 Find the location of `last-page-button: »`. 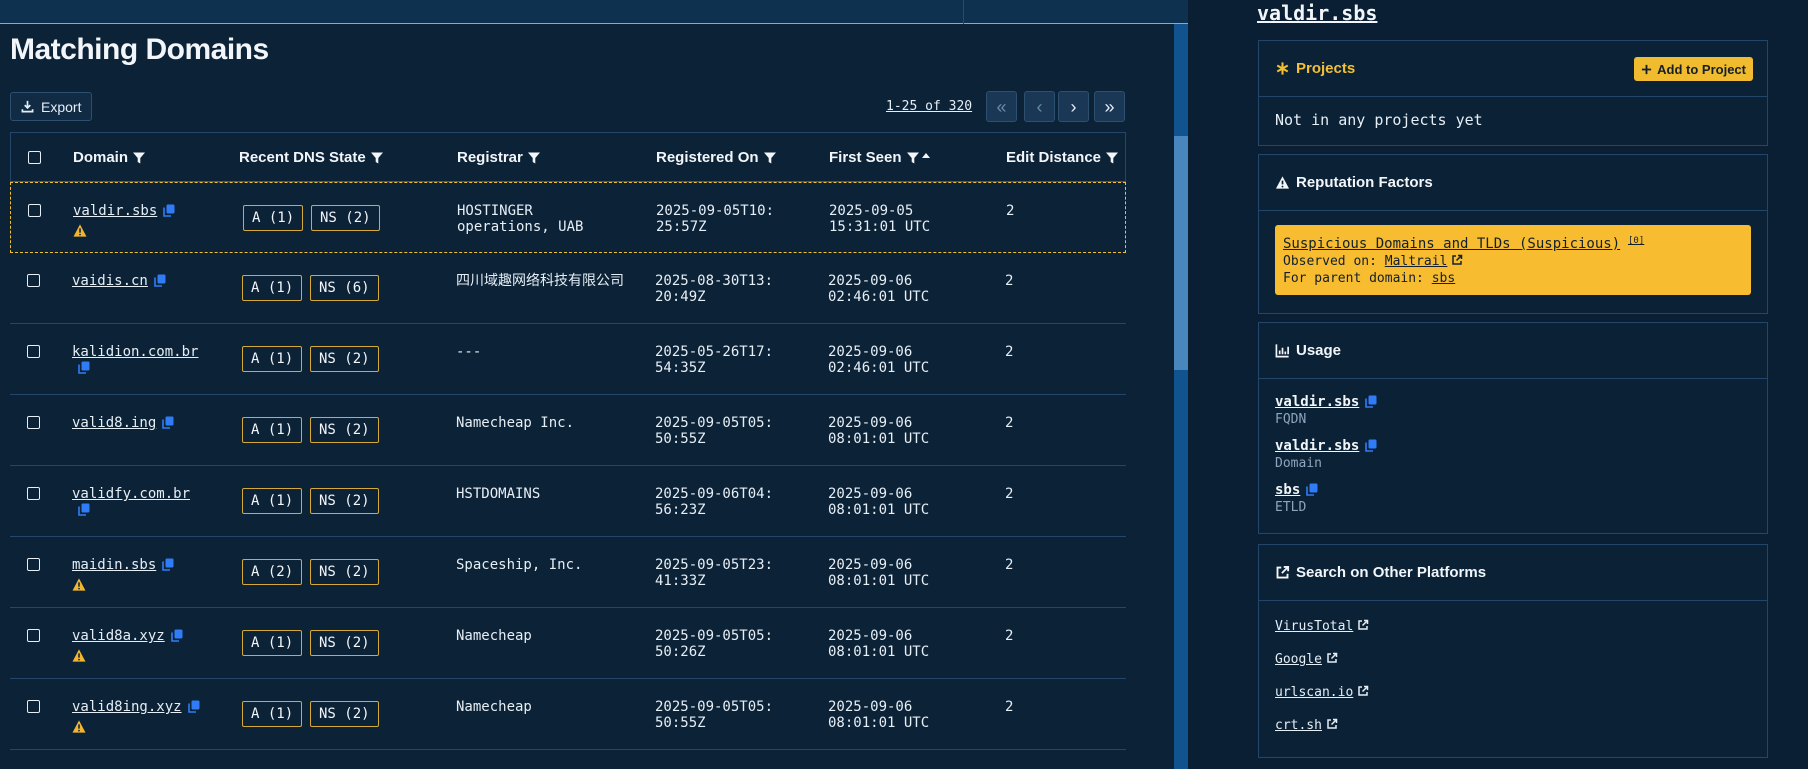

last-page-button: » is located at coordinates (1109, 106).